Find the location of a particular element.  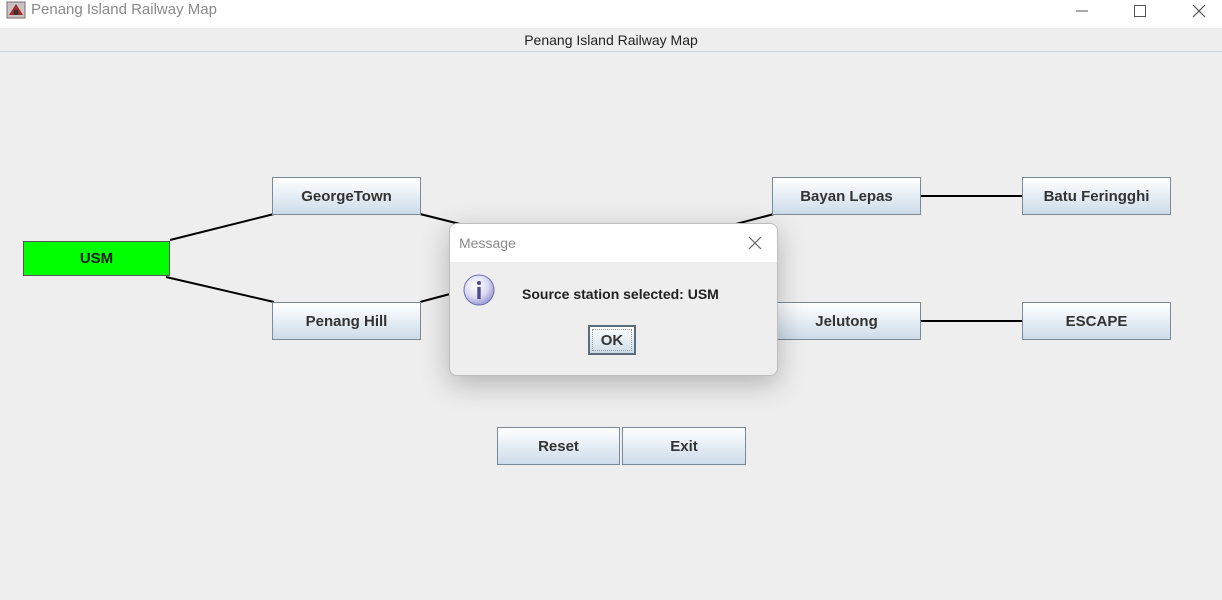

line-usm-georgetown is located at coordinates (222, 227).